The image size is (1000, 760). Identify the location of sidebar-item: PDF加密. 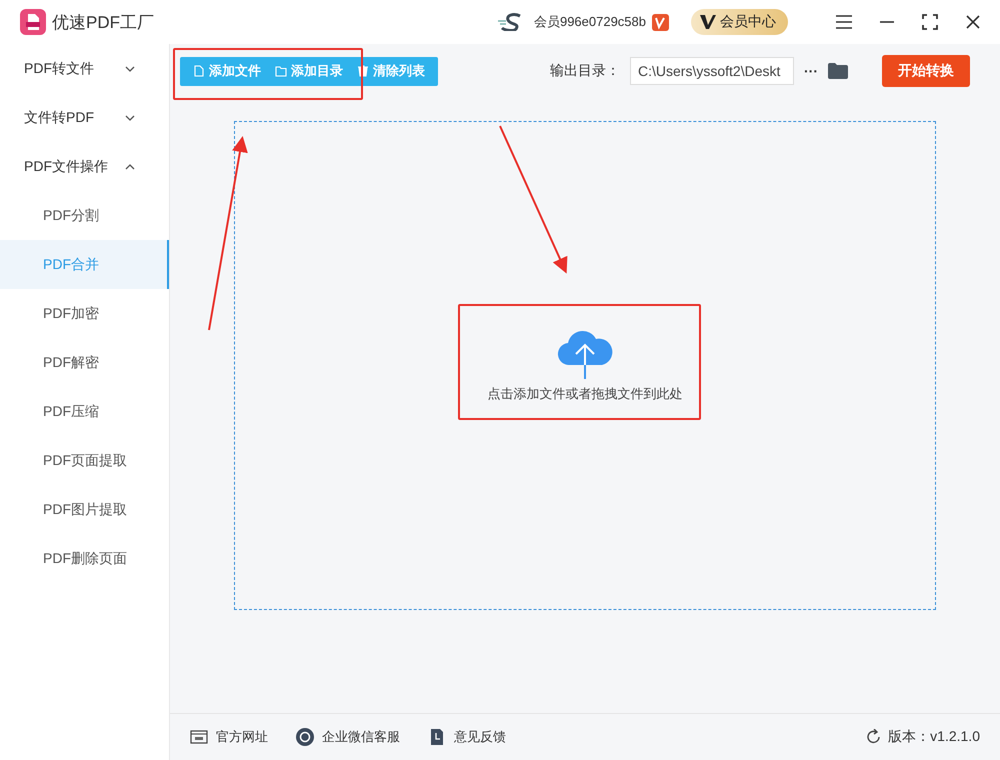
(84, 313).